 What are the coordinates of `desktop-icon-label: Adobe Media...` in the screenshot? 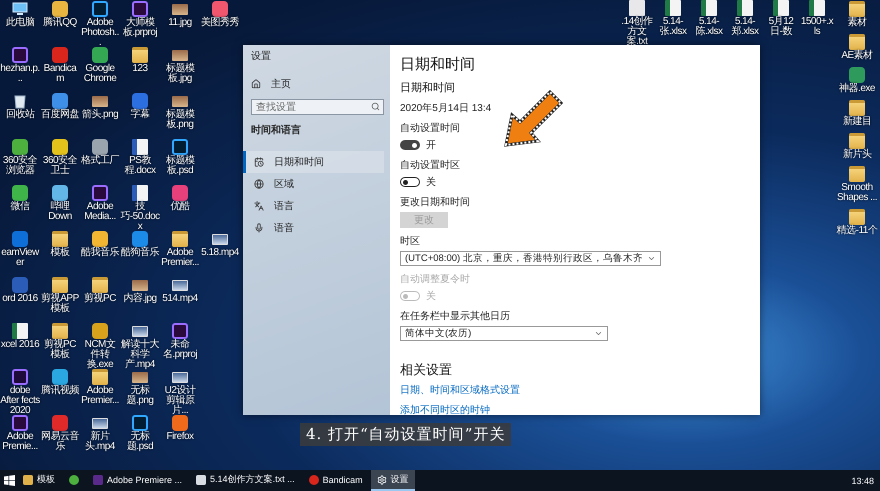 It's located at (100, 212).